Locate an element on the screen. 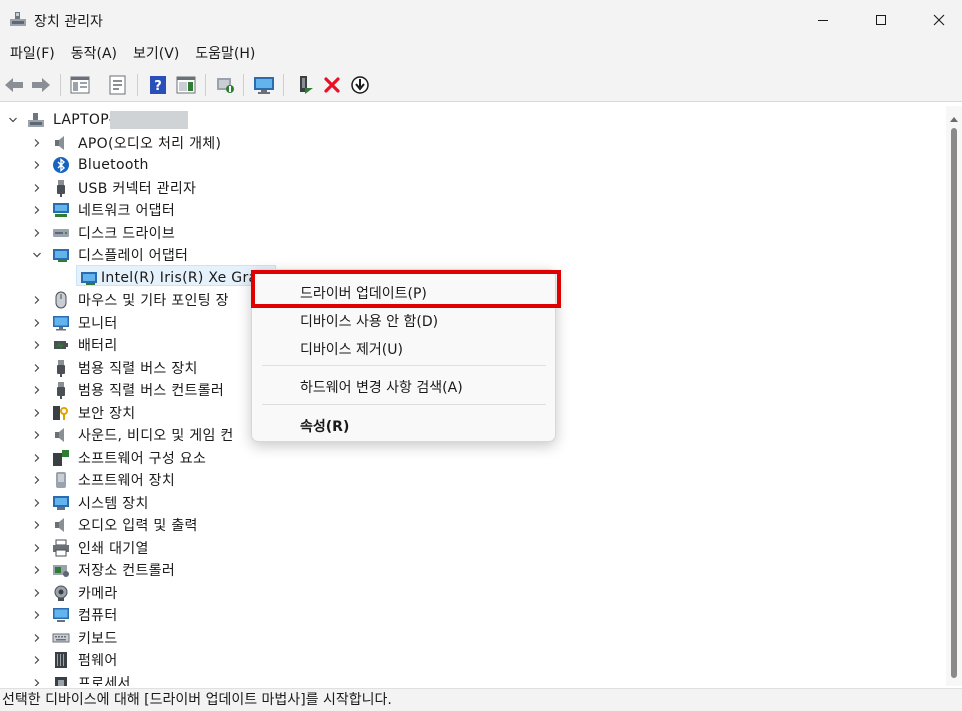 The height and width of the screenshot is (711, 962). menu-separator is located at coordinates (404, 365).